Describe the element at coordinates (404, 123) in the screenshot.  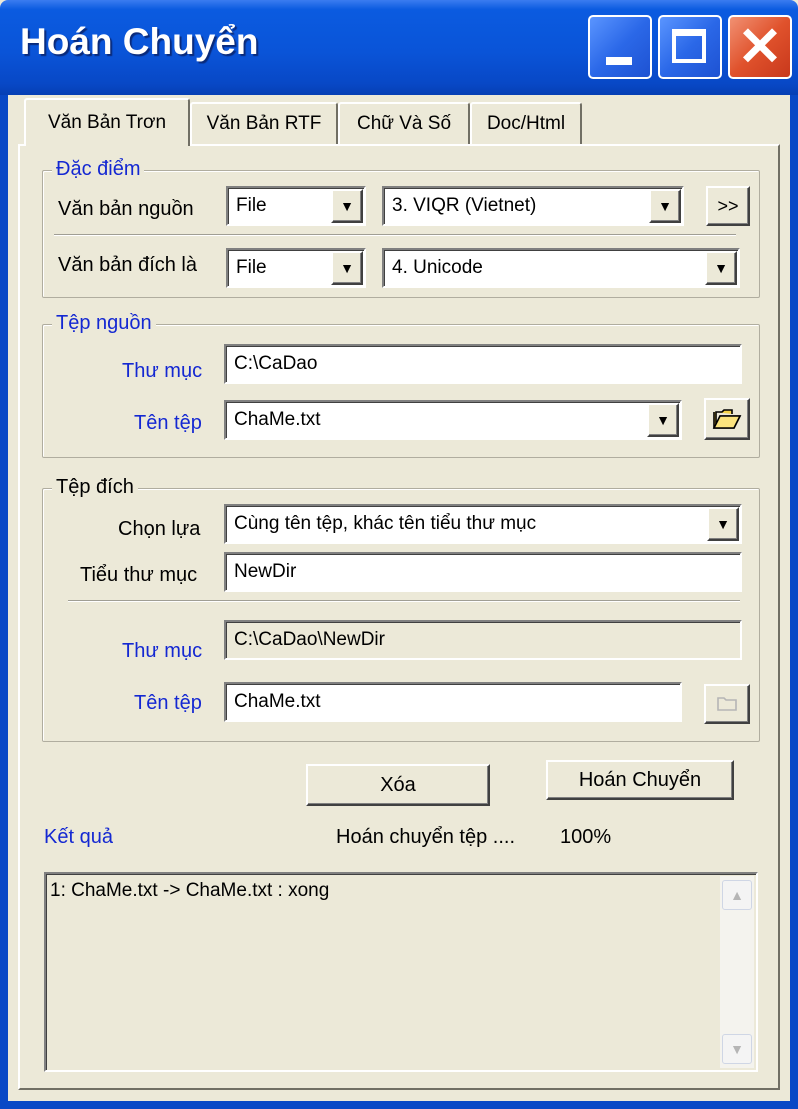
I see `tab-chu-va-so: Chữ Và Số` at that location.